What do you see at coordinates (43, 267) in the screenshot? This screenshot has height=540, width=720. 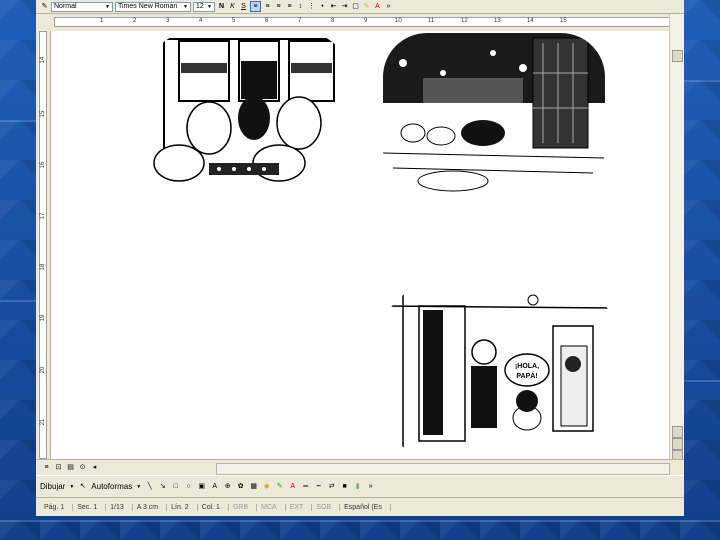 I see `ruler-number: 18` at bounding box center [43, 267].